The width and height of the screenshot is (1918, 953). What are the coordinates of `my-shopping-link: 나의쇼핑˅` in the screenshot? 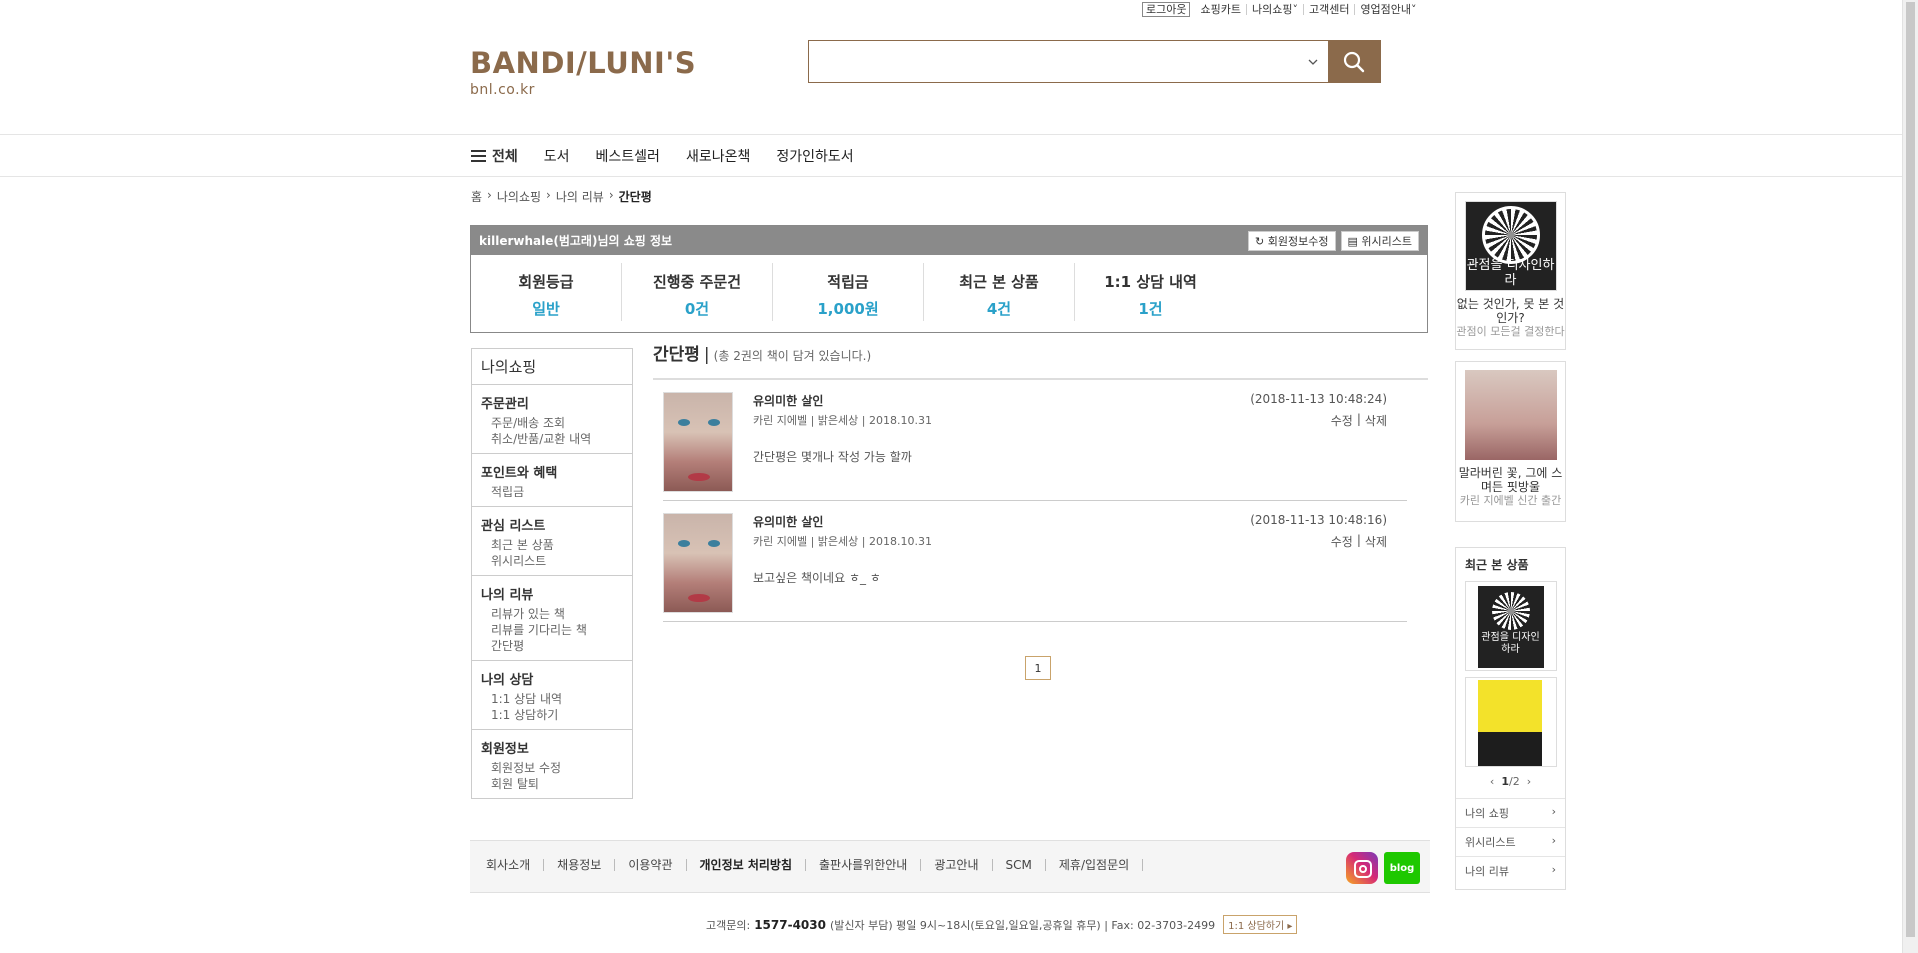 It's located at (1275, 9).